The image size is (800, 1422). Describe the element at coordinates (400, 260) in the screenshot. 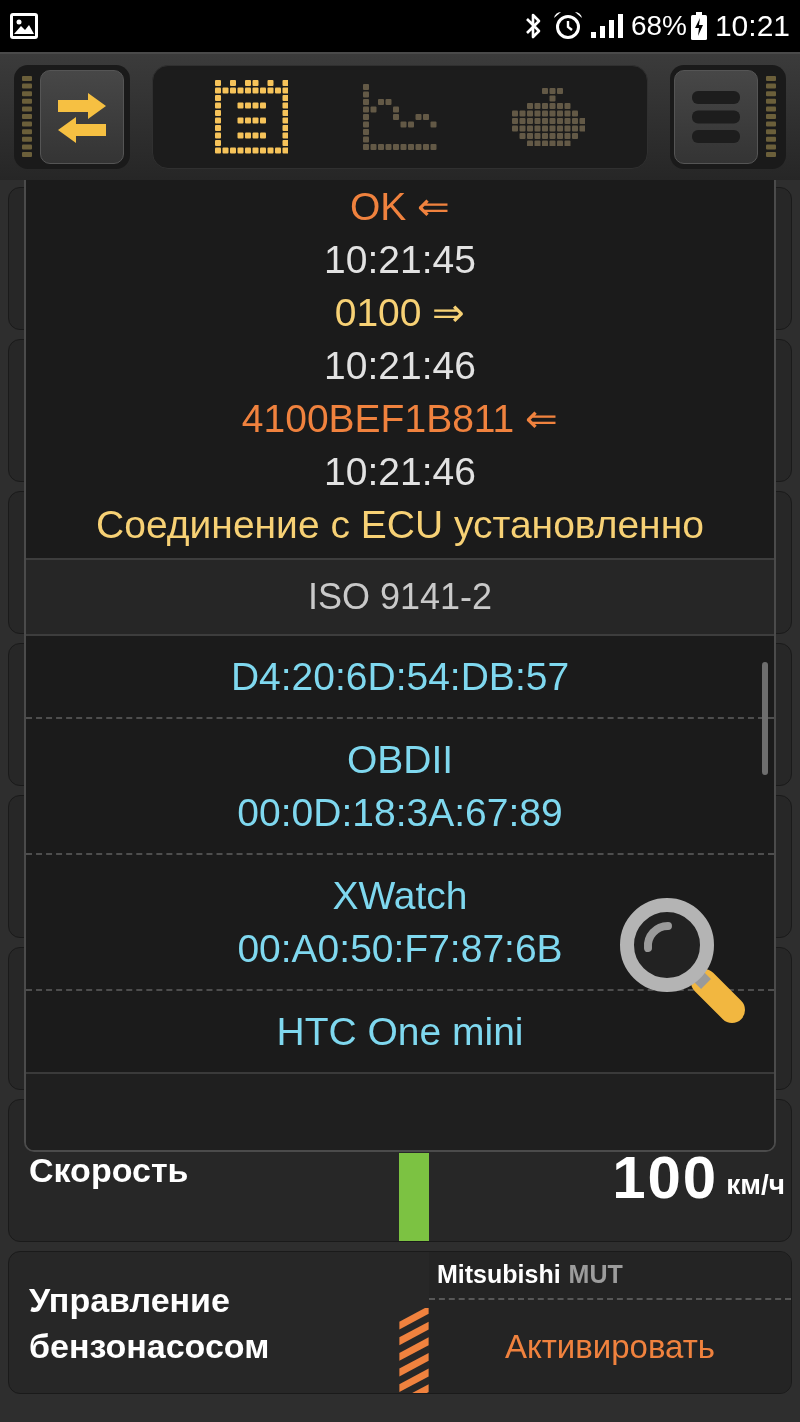

I see `log-timestamp: 10:21:45` at that location.